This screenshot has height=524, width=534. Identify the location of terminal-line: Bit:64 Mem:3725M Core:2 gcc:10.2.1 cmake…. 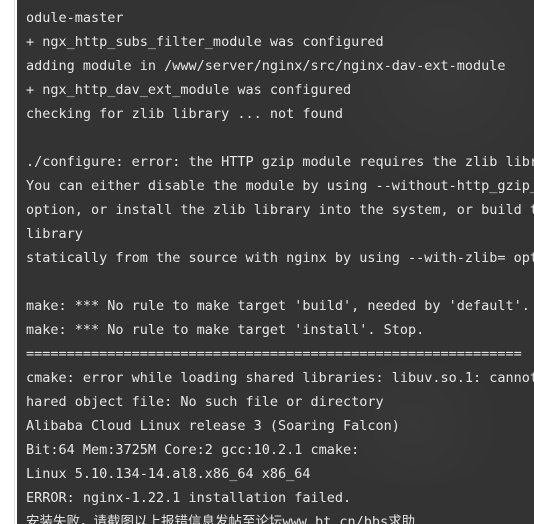
(280, 450).